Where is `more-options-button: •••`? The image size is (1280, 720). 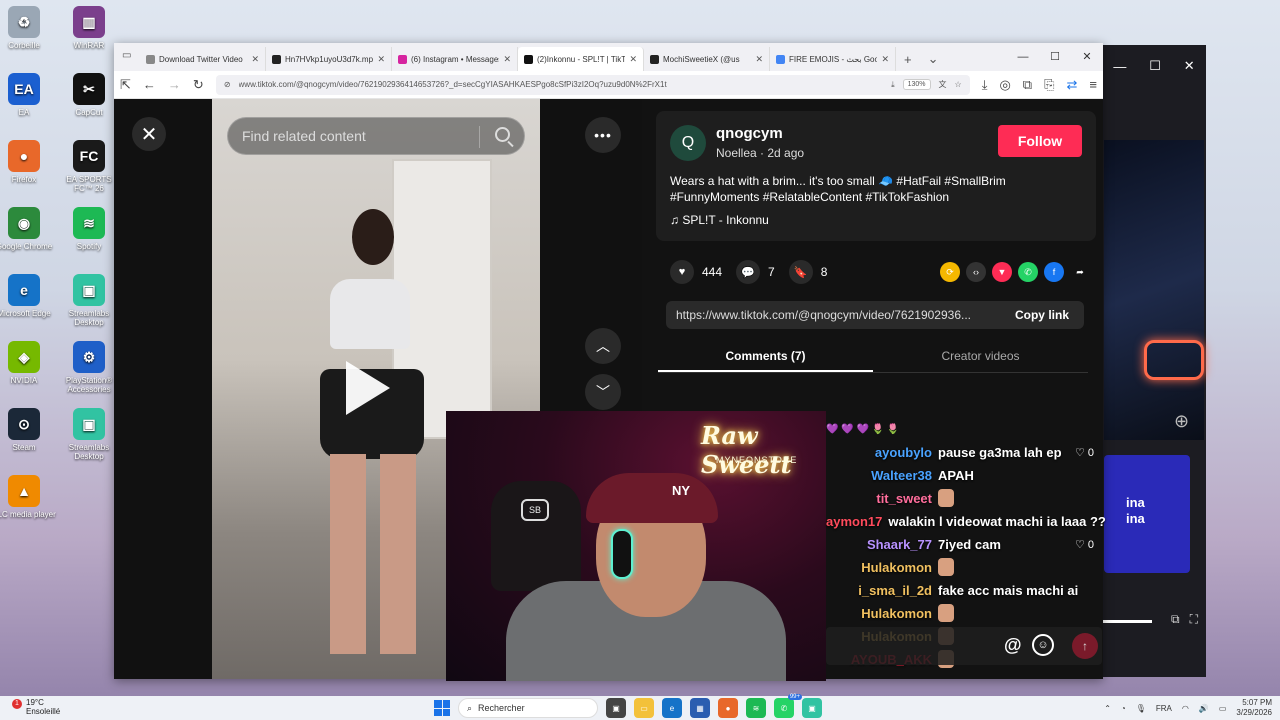
more-options-button: ••• is located at coordinates (603, 135).